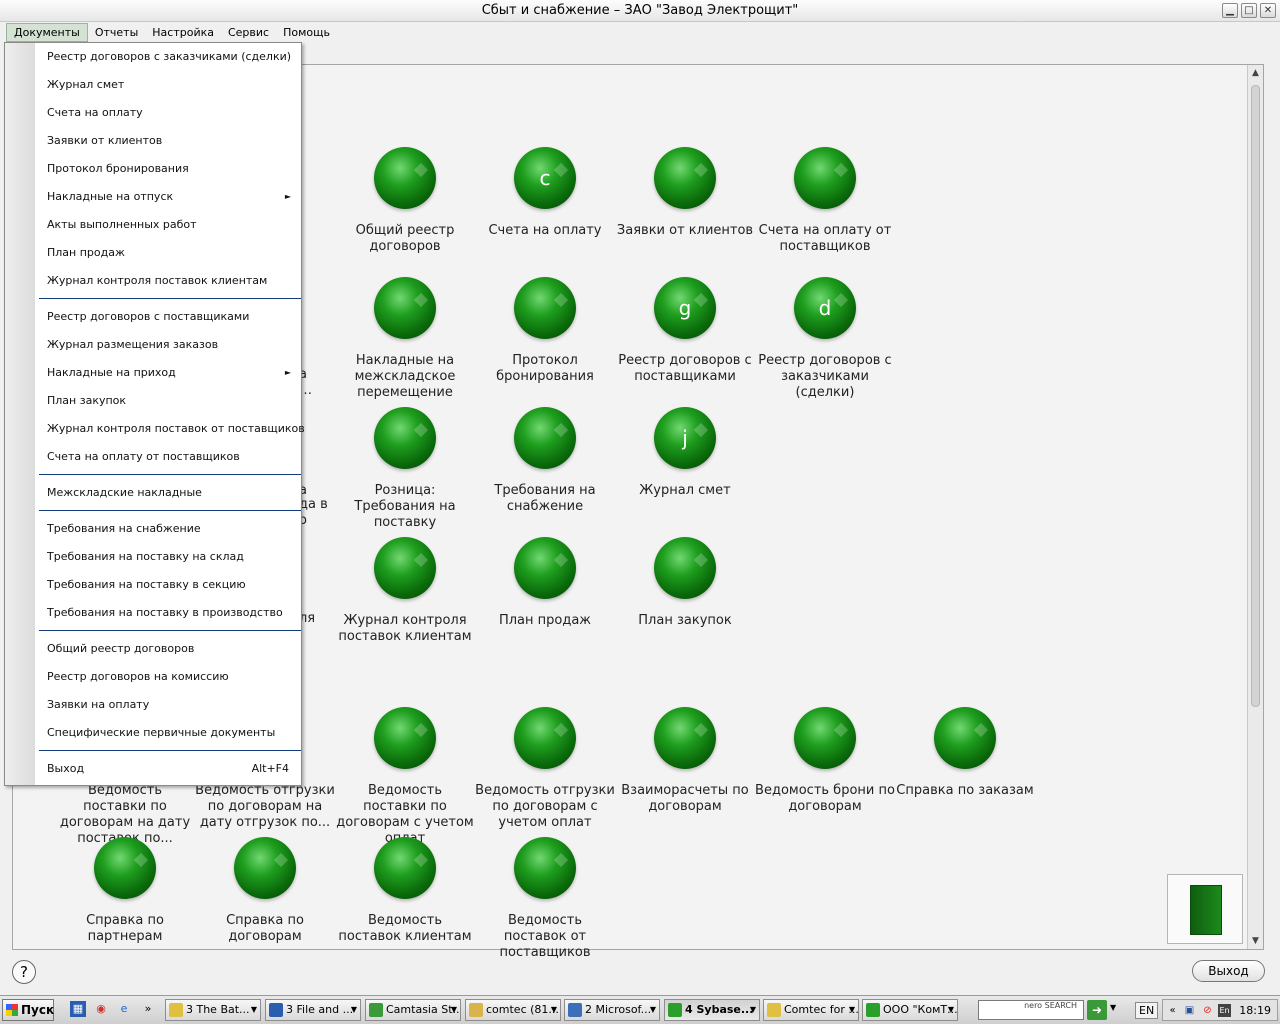  Describe the element at coordinates (1255, 396) in the screenshot. I see `scrollbar-thumb` at that location.